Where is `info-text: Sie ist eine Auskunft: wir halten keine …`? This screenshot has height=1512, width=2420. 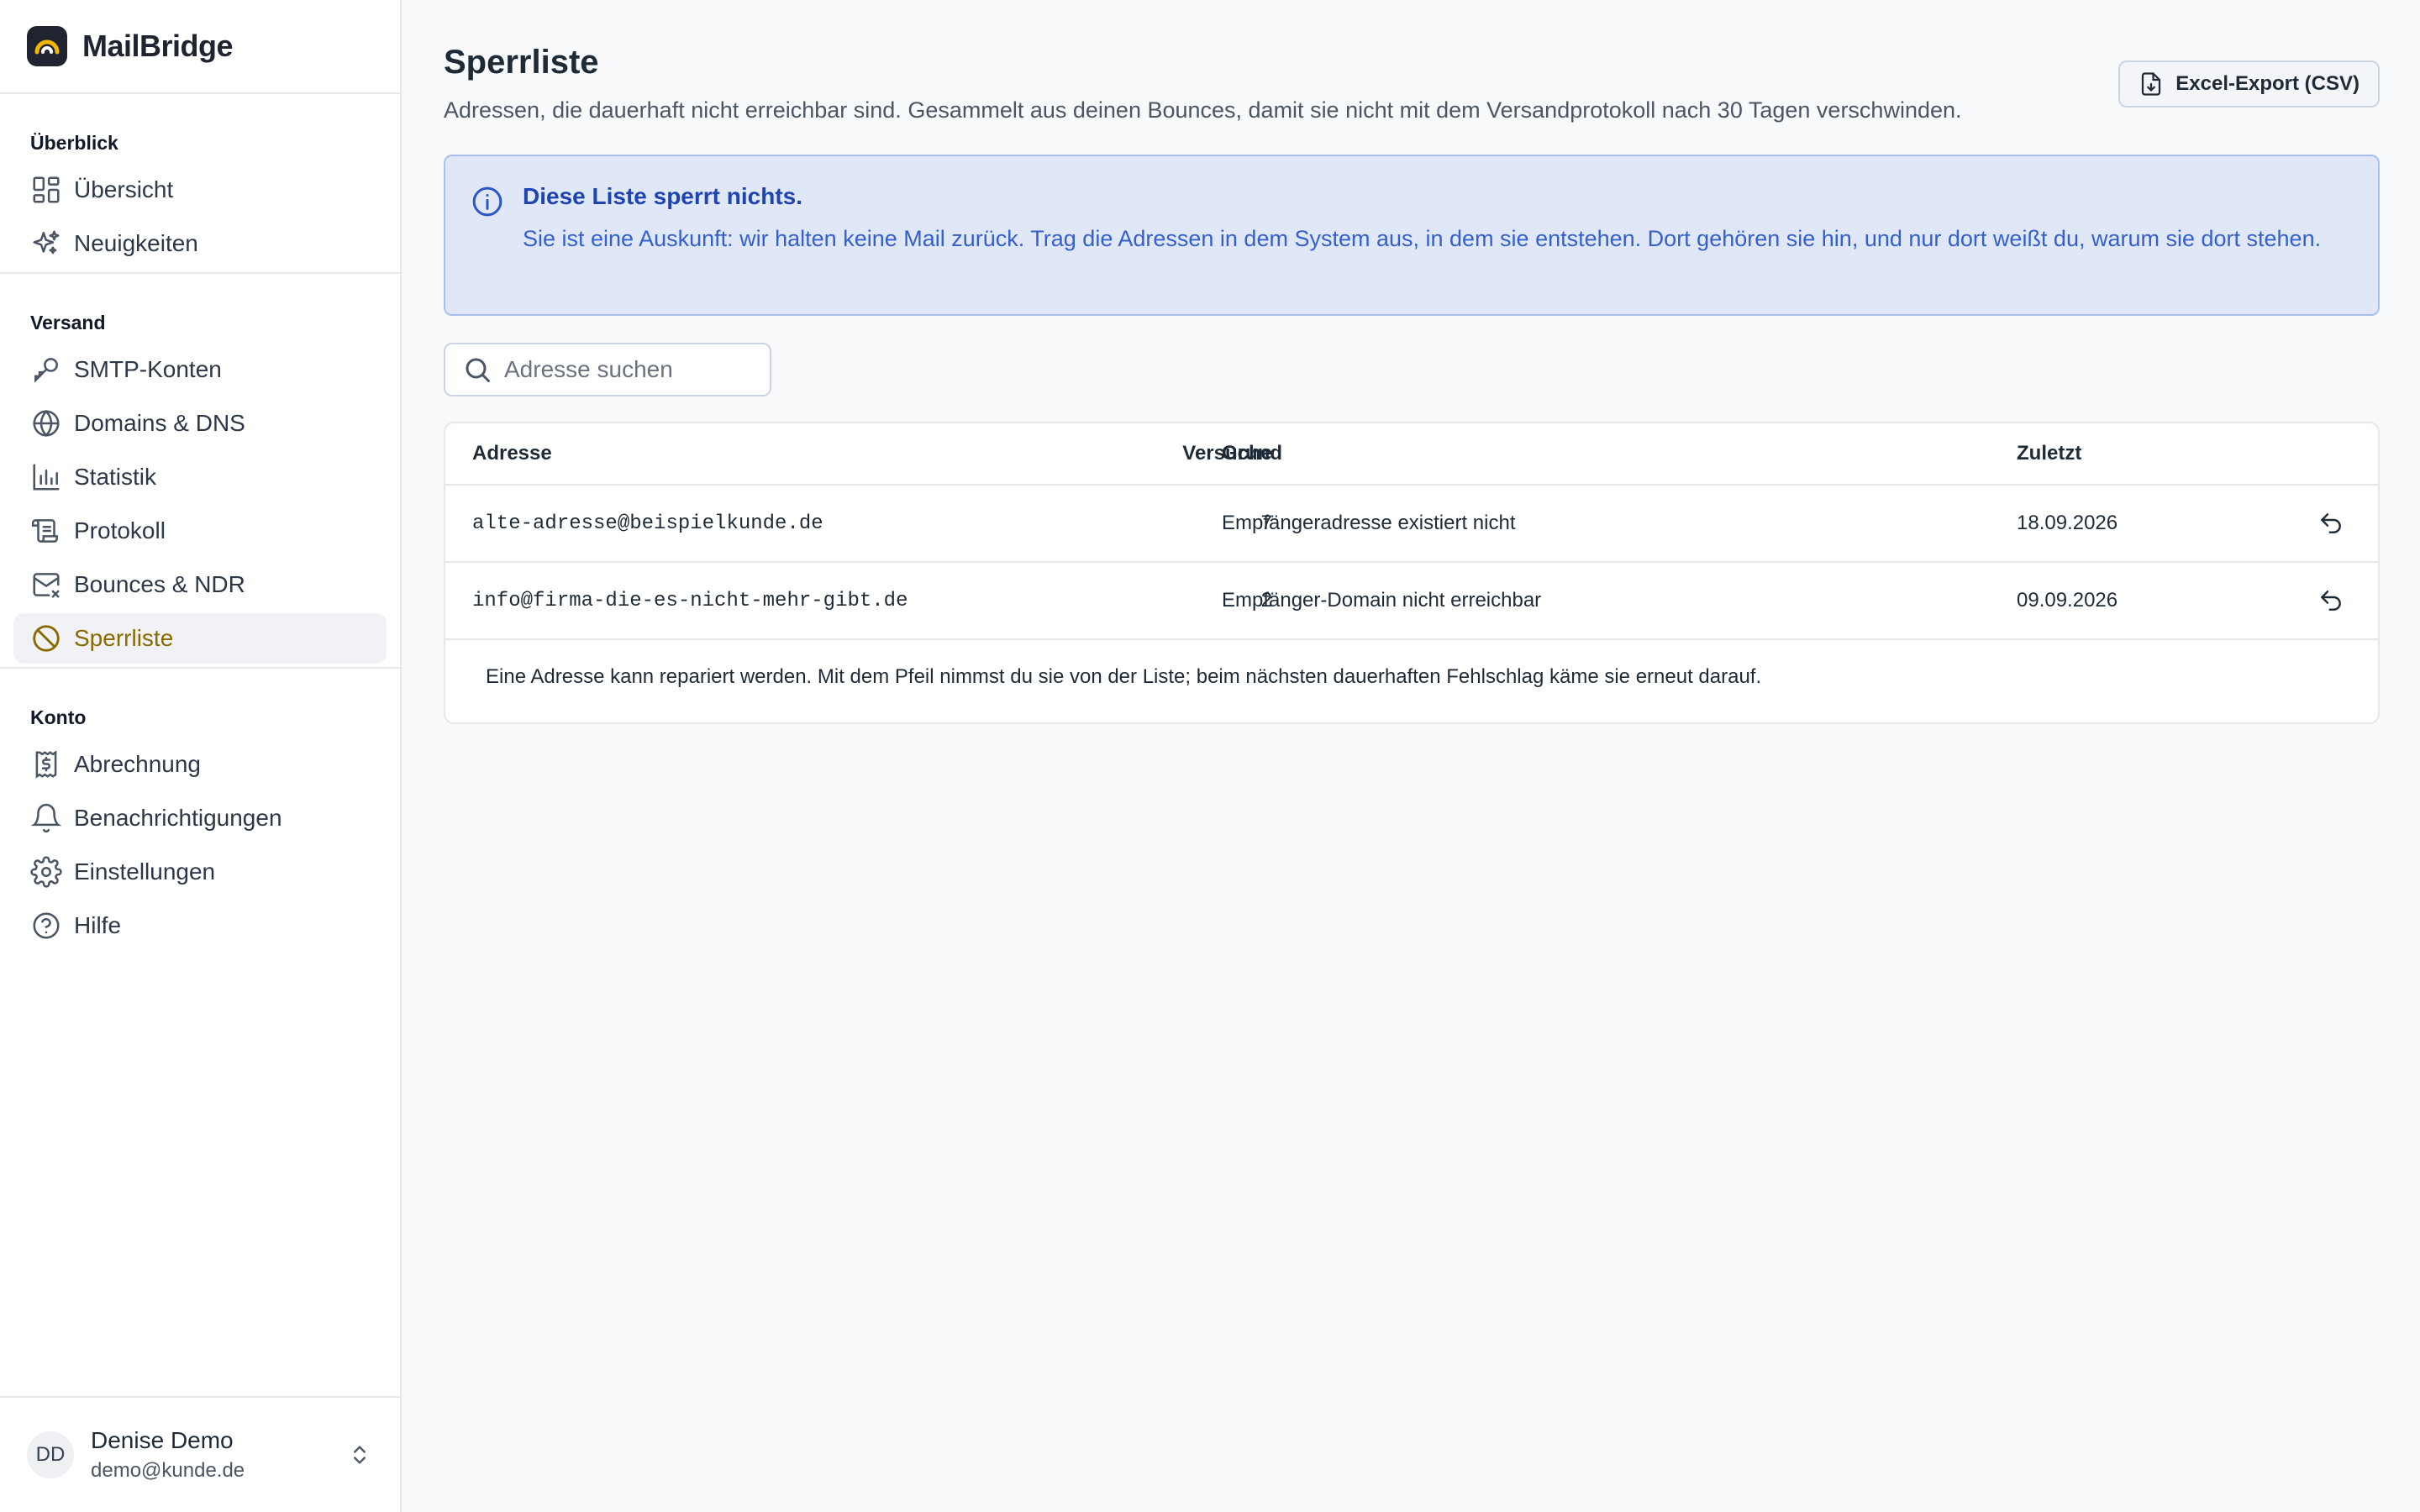
info-text: Sie ist eine Auskunft: wir halten keine … is located at coordinates (1422, 238).